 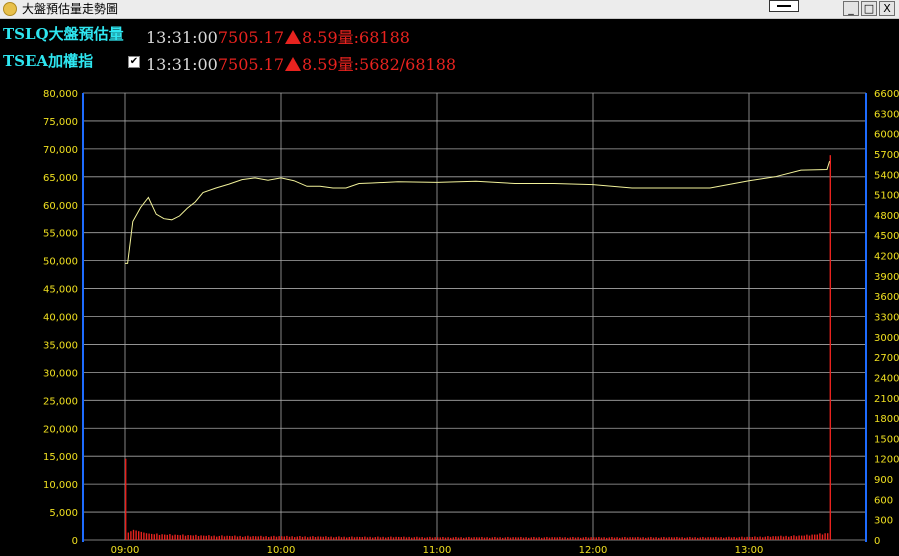 What do you see at coordinates (886, 114) in the screenshot?
I see `y-right-tick-label: 6300` at bounding box center [886, 114].